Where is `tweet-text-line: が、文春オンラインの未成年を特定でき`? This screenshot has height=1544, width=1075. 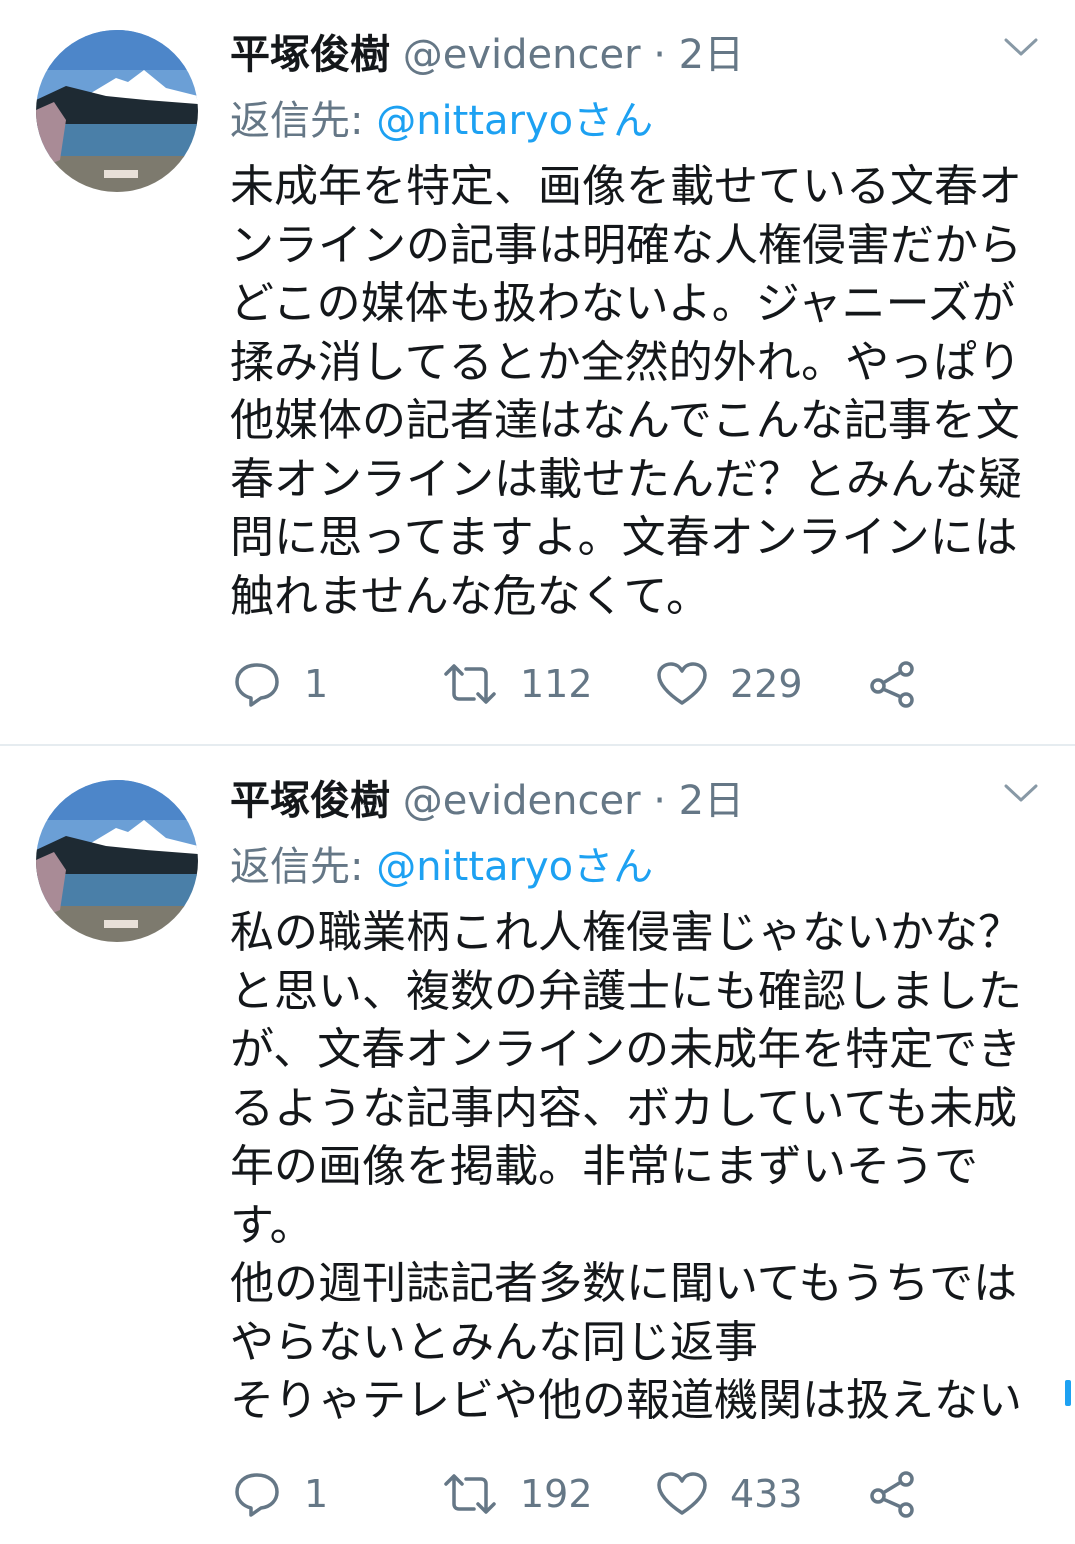 tweet-text-line: が、文春オンラインの未成年を特定でき is located at coordinates (626, 1049).